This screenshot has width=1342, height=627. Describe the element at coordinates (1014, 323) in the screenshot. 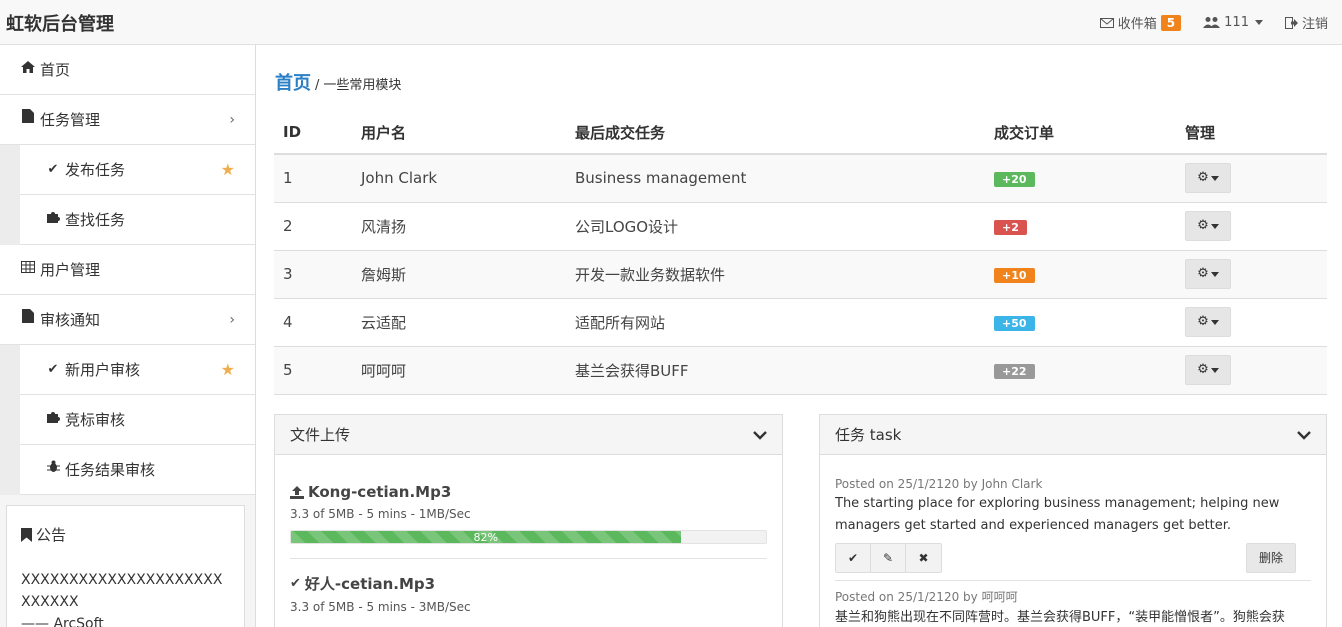

I see `orders-badge: +50` at that location.